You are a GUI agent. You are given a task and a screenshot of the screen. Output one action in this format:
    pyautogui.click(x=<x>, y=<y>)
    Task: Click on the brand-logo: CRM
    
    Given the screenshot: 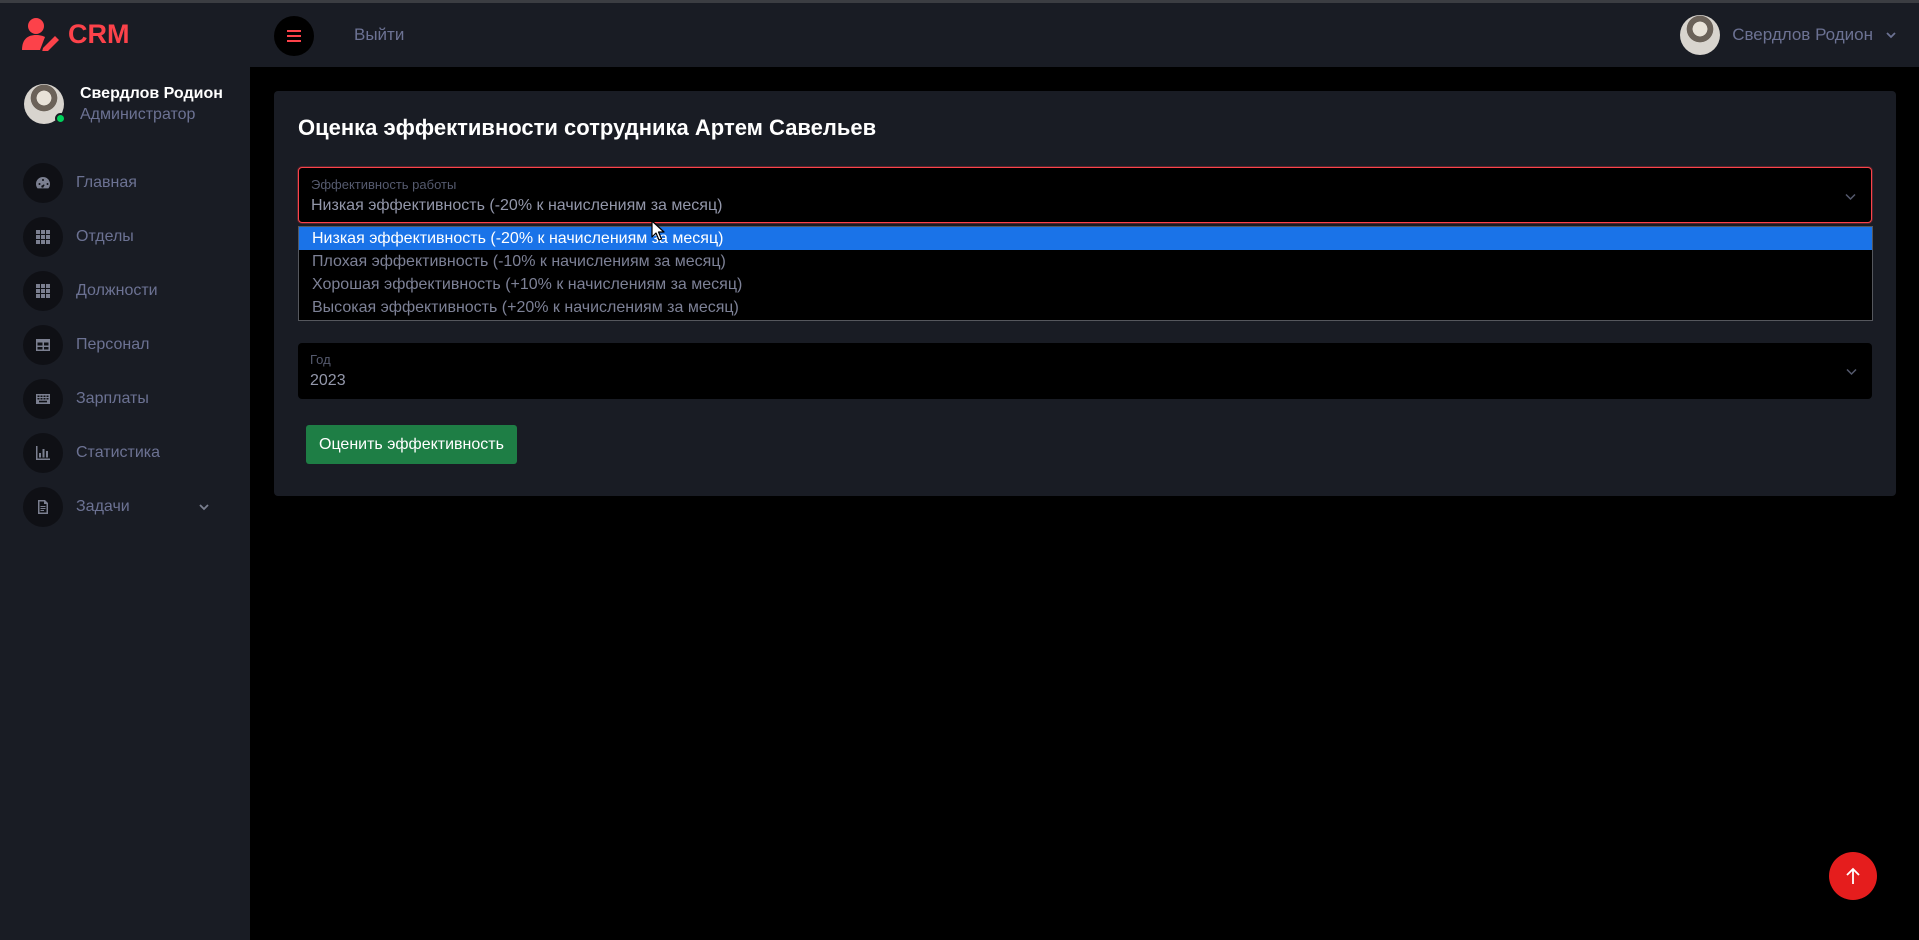 What is the action you would take?
    pyautogui.click(x=76, y=34)
    